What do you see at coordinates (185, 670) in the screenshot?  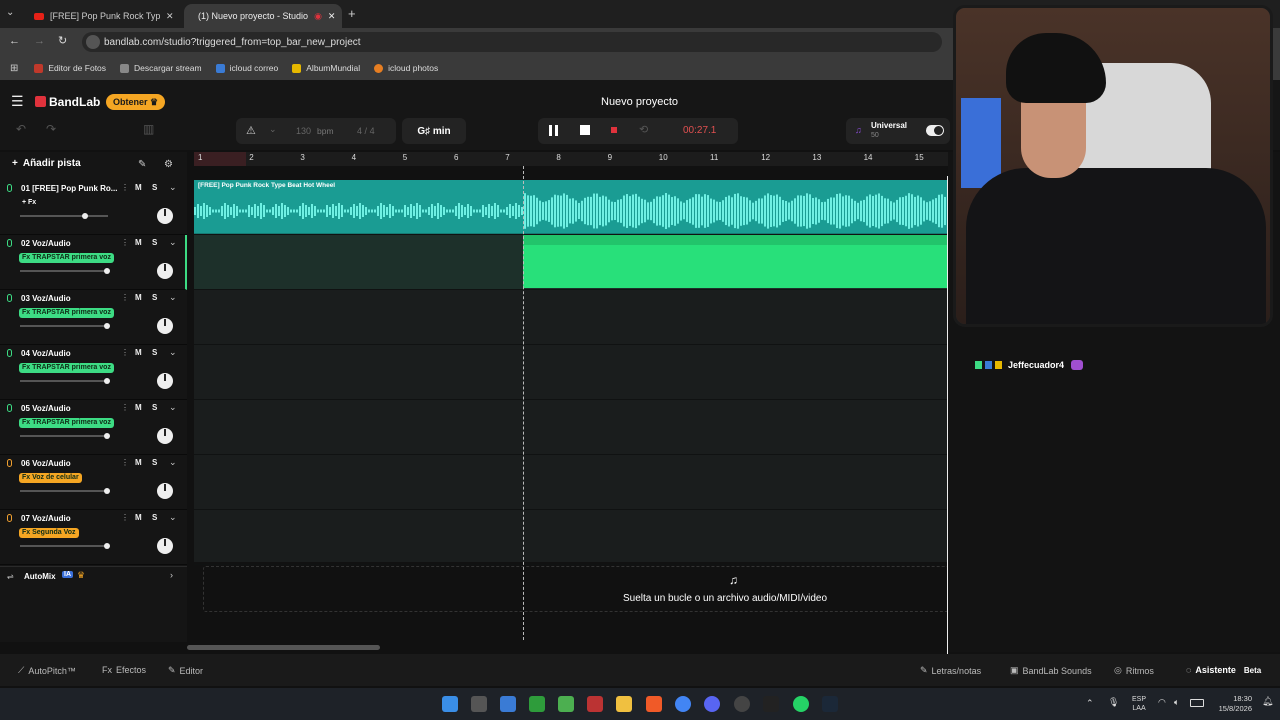 I see `editor-button: ✎ Editor` at bounding box center [185, 670].